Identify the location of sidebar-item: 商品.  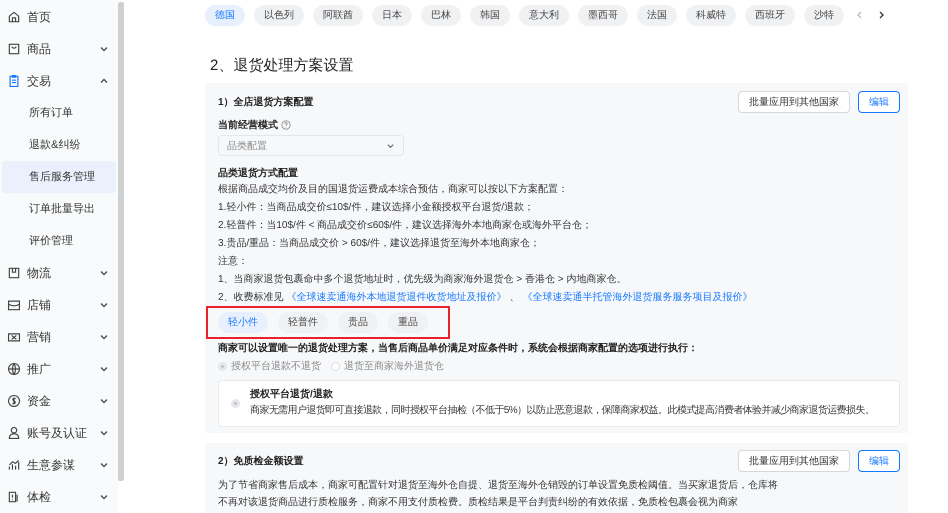
(59, 49).